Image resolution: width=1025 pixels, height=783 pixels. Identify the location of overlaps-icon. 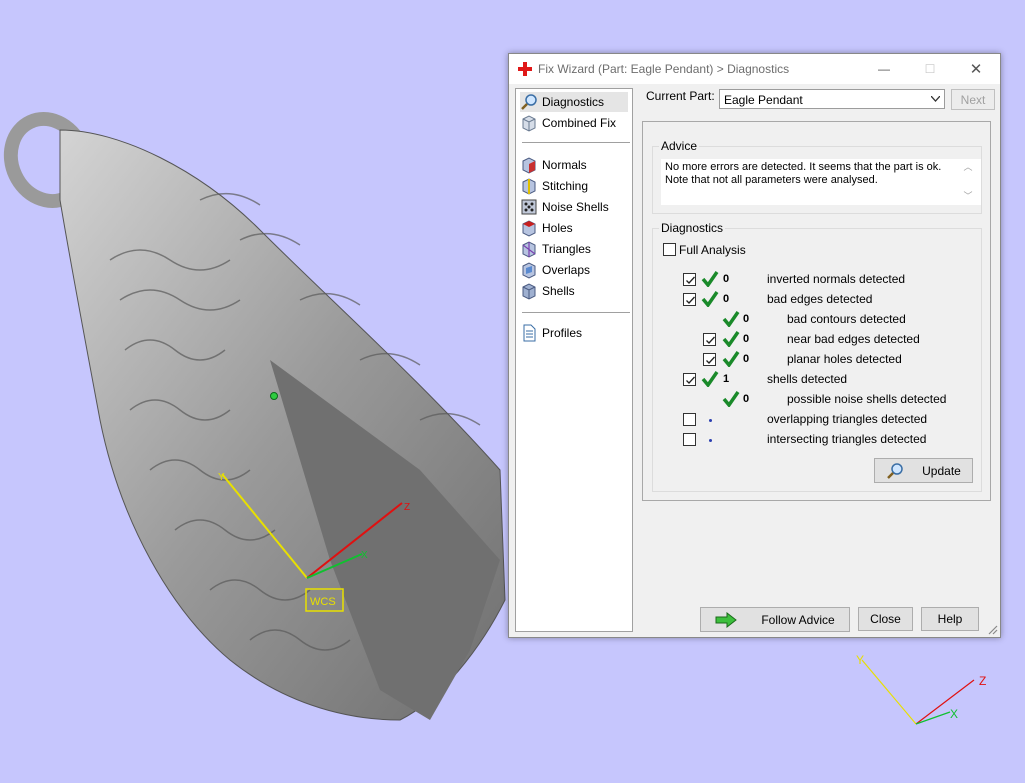
(529, 270).